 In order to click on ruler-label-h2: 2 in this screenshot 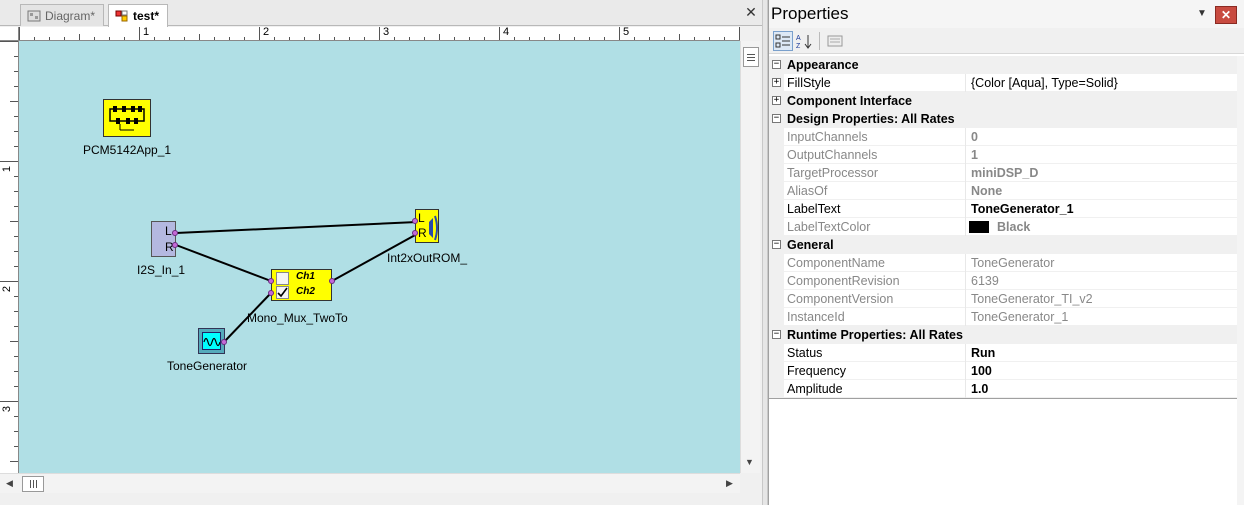, I will do `click(266, 32)`.